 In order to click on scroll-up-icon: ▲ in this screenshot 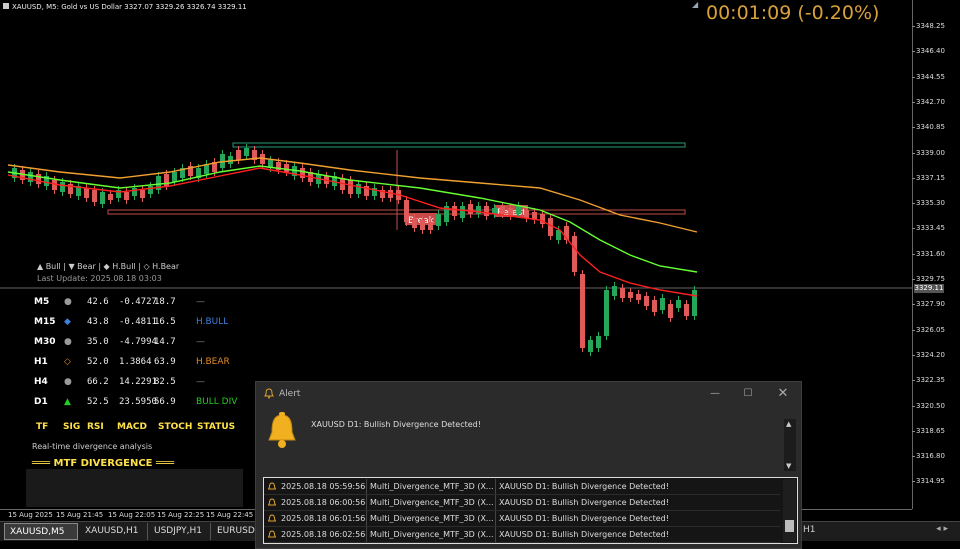, I will do `click(789, 424)`.